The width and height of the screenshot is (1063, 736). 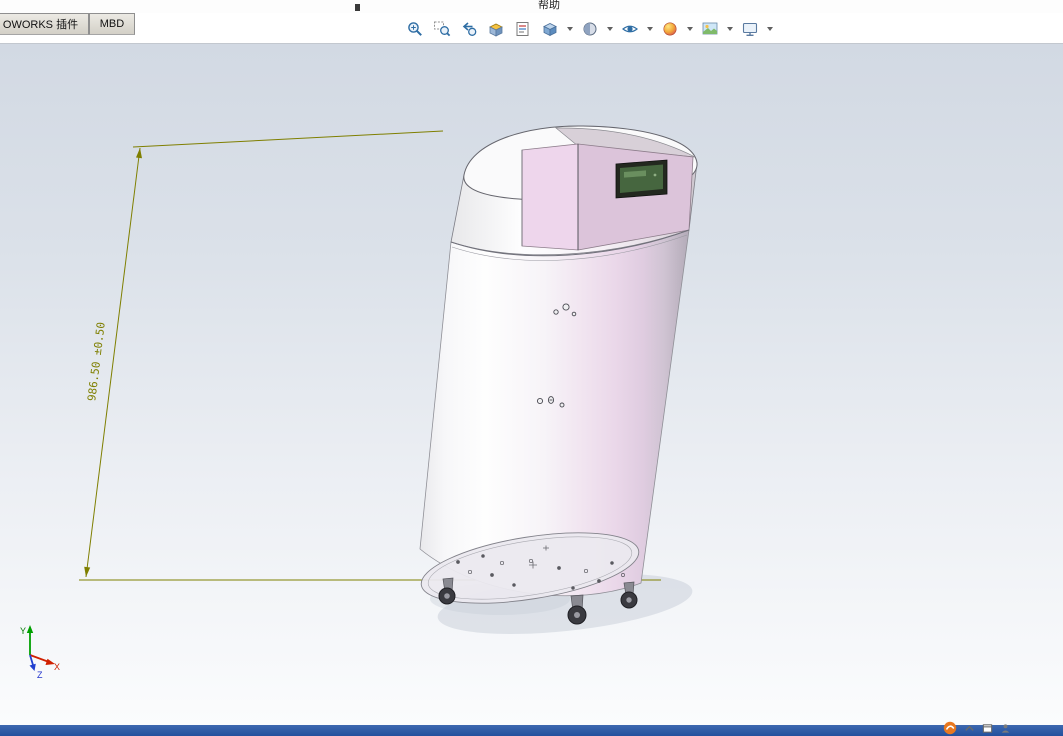 I want to click on z-axis-label: Z, so click(x=40, y=675).